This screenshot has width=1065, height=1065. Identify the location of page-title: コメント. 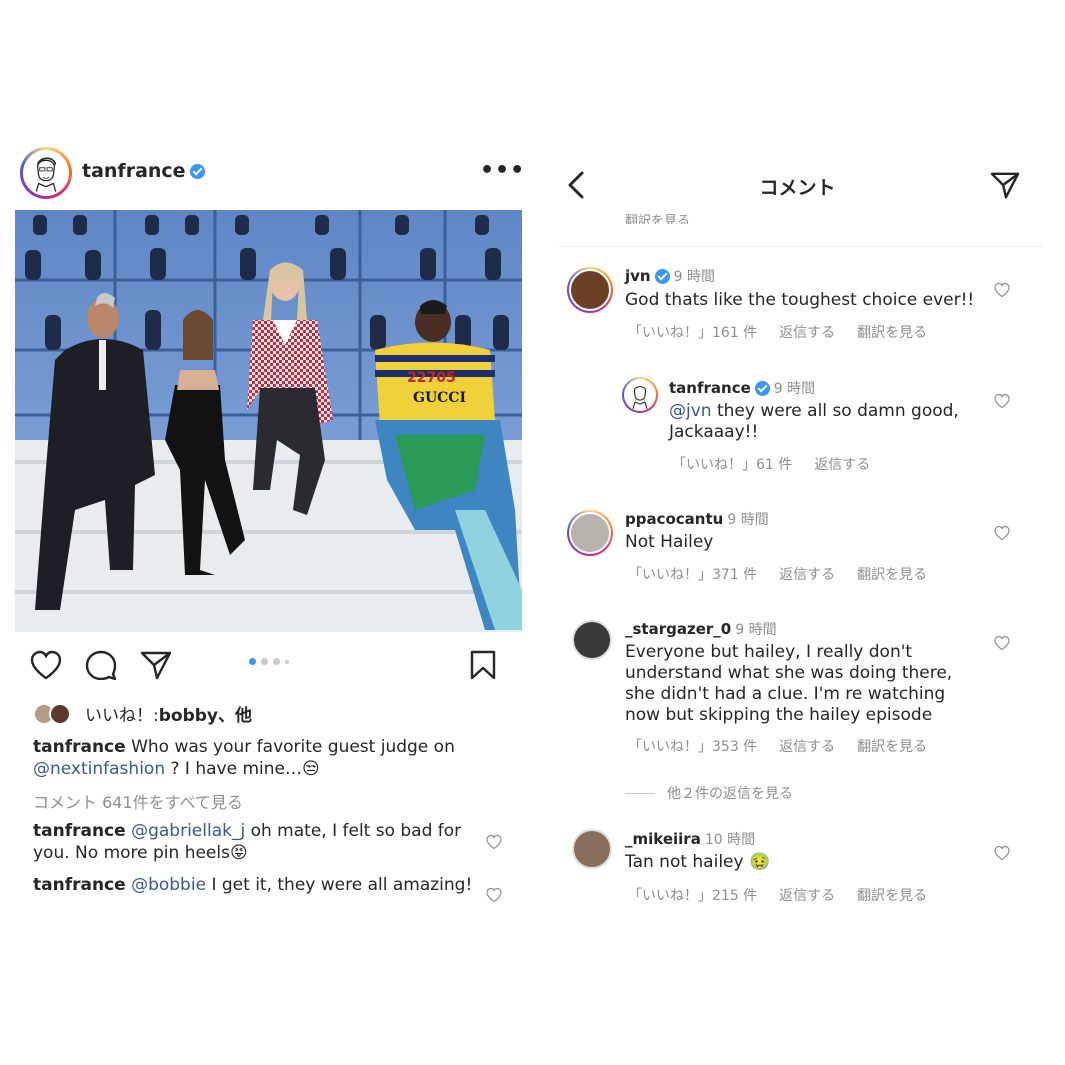
(797, 188).